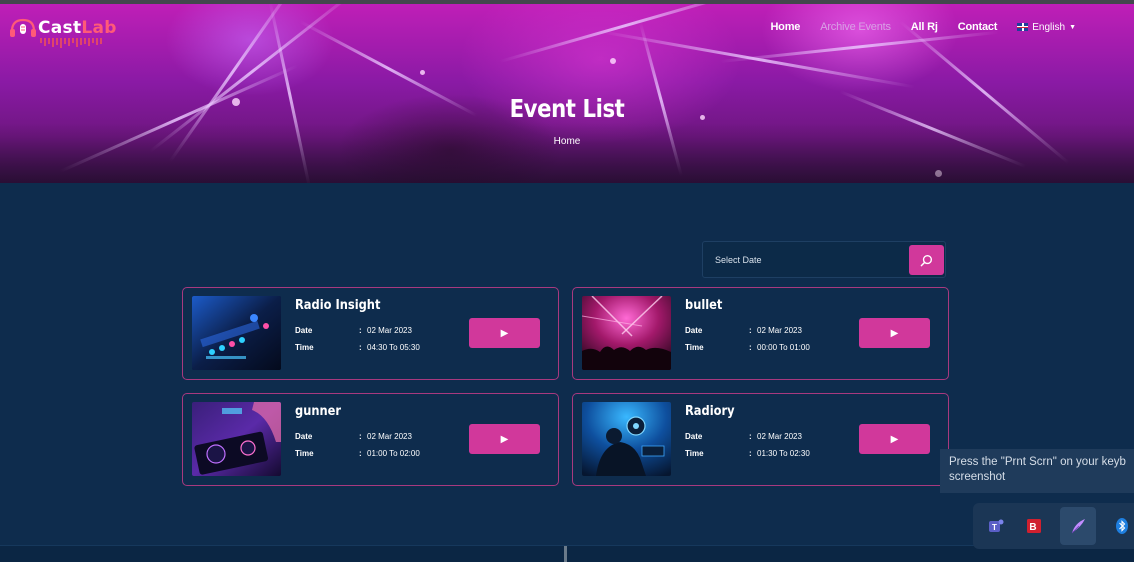 The height and width of the screenshot is (562, 1134). What do you see at coordinates (1053, 526) in the screenshot?
I see `system-tray-flyout: T B` at bounding box center [1053, 526].